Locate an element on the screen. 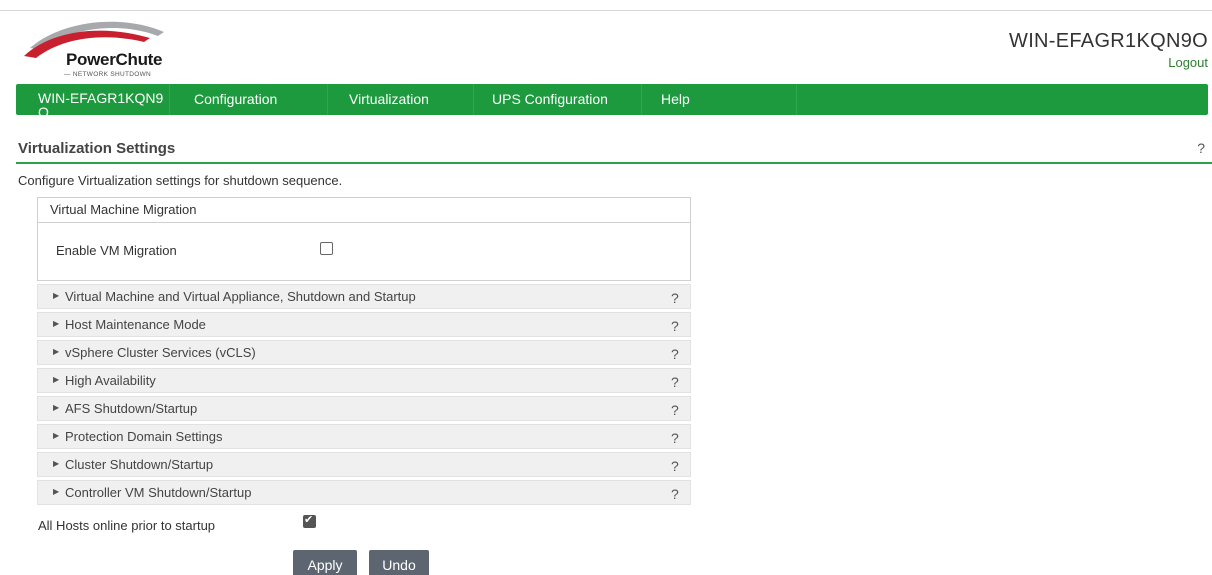 The height and width of the screenshot is (575, 1212). nav-item-virtualization: Virtualization is located at coordinates (401, 99).